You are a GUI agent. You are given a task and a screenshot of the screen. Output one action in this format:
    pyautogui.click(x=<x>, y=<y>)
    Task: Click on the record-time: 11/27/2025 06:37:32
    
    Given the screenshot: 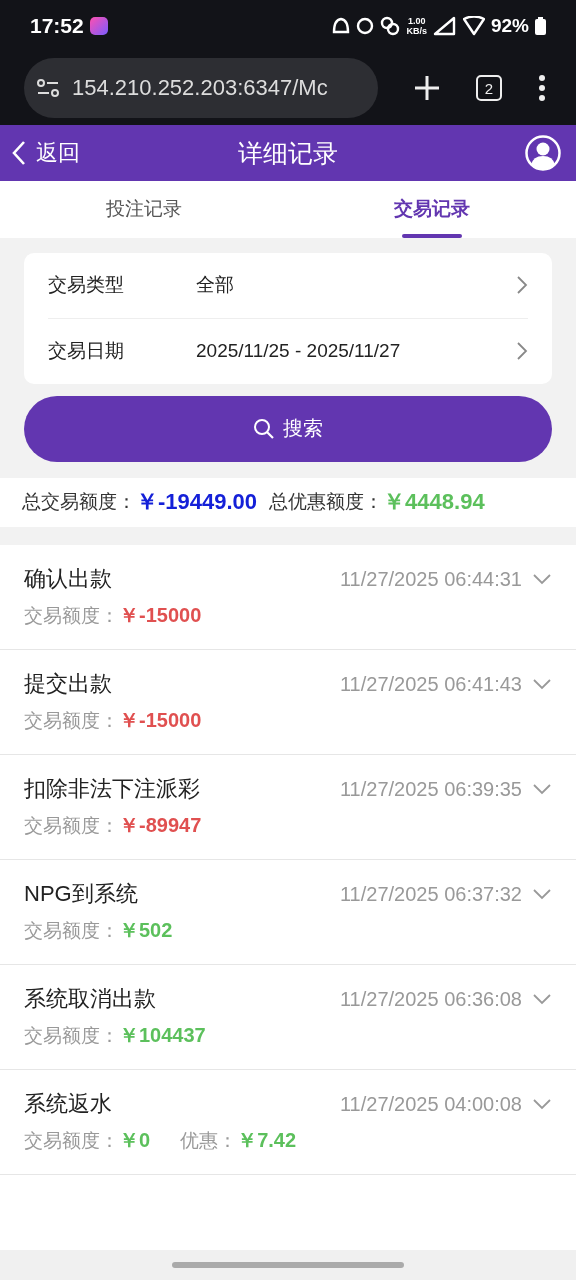 What is the action you would take?
    pyautogui.click(x=430, y=894)
    